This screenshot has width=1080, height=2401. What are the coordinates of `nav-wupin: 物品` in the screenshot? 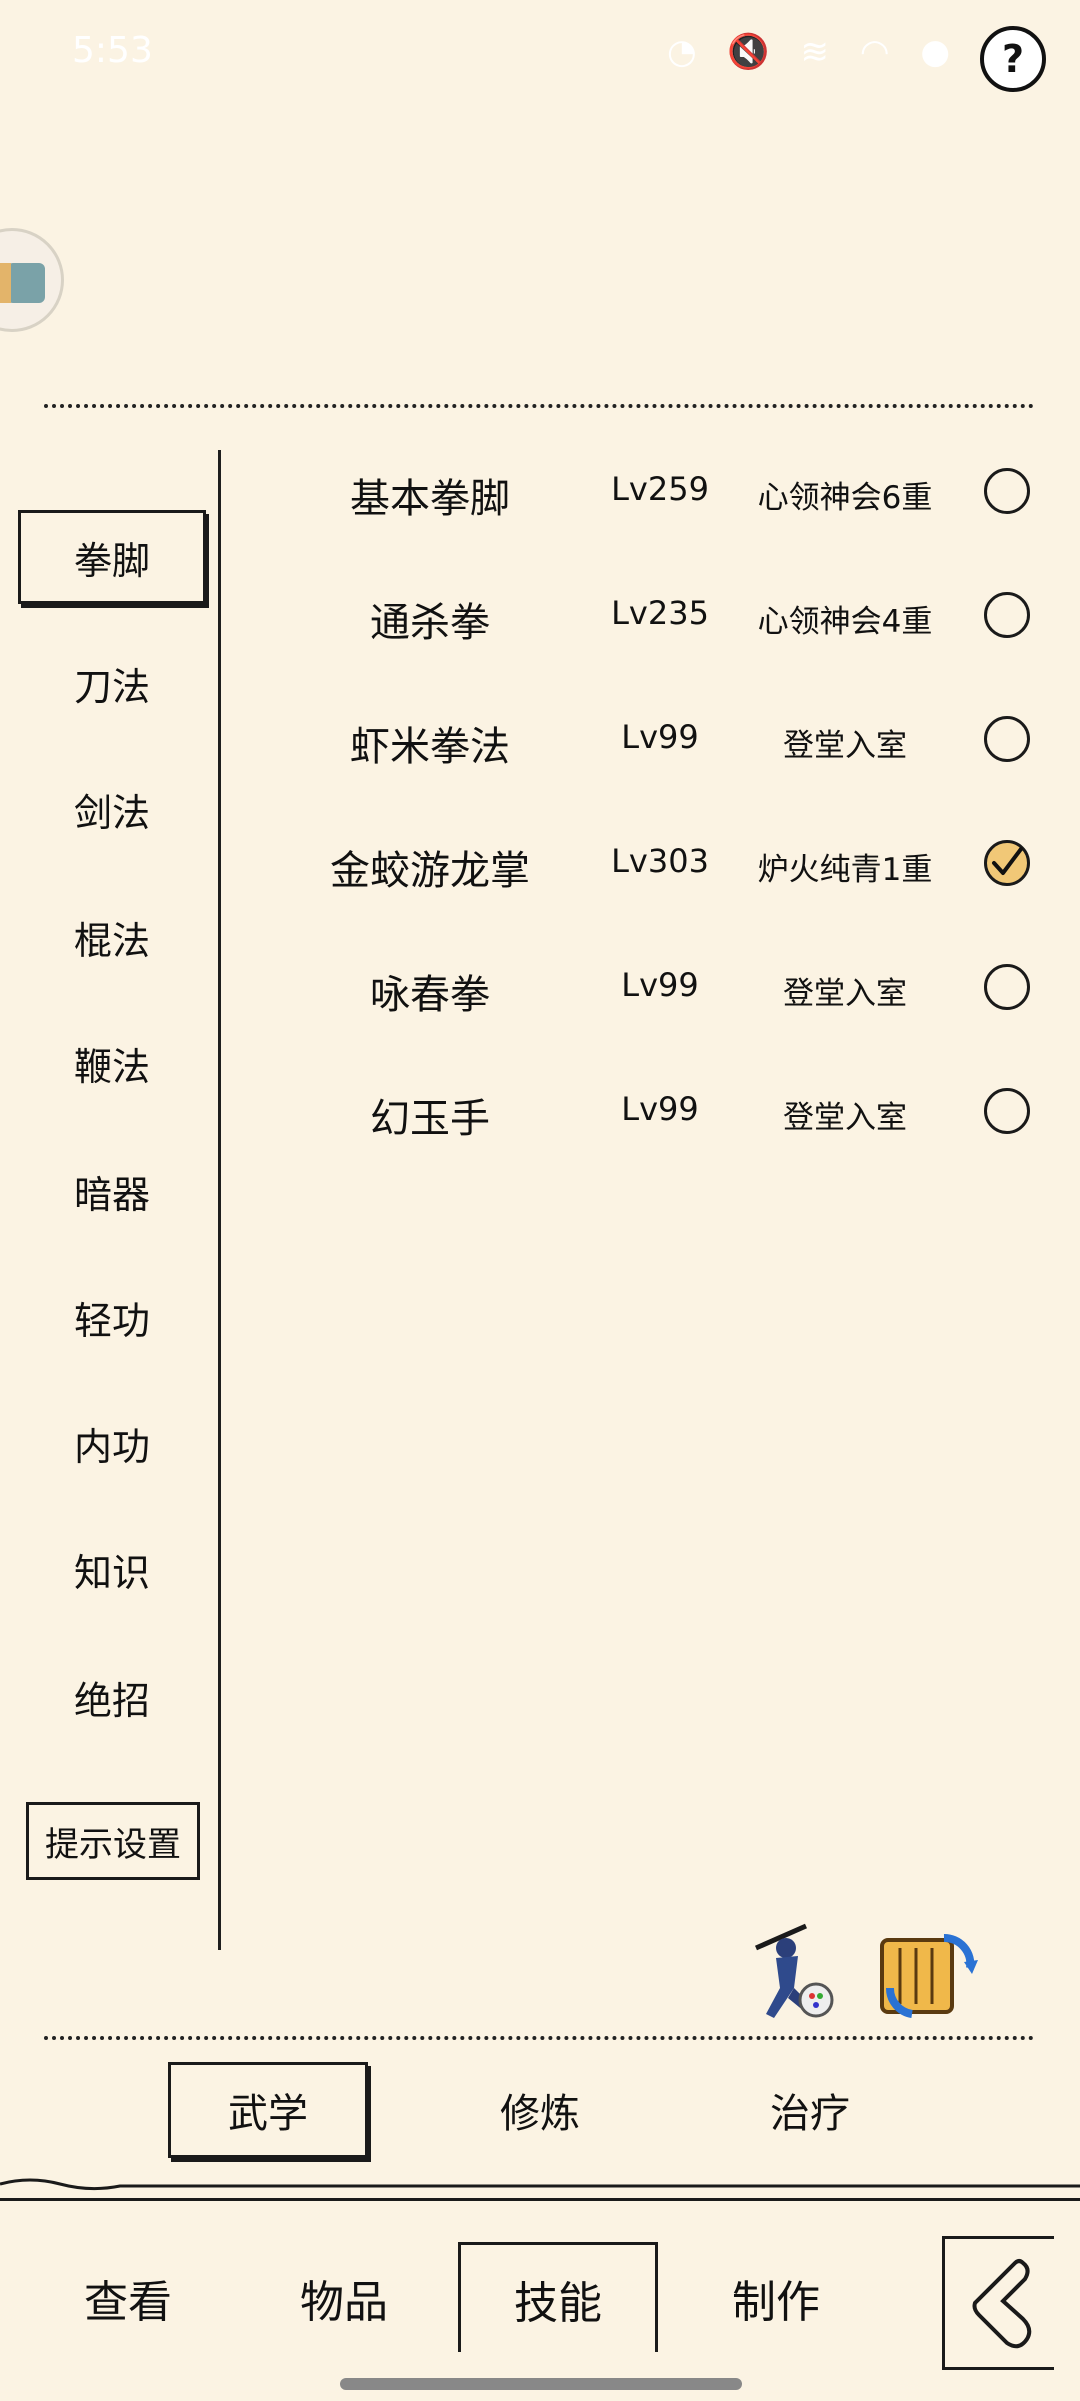 It's located at (344, 2298).